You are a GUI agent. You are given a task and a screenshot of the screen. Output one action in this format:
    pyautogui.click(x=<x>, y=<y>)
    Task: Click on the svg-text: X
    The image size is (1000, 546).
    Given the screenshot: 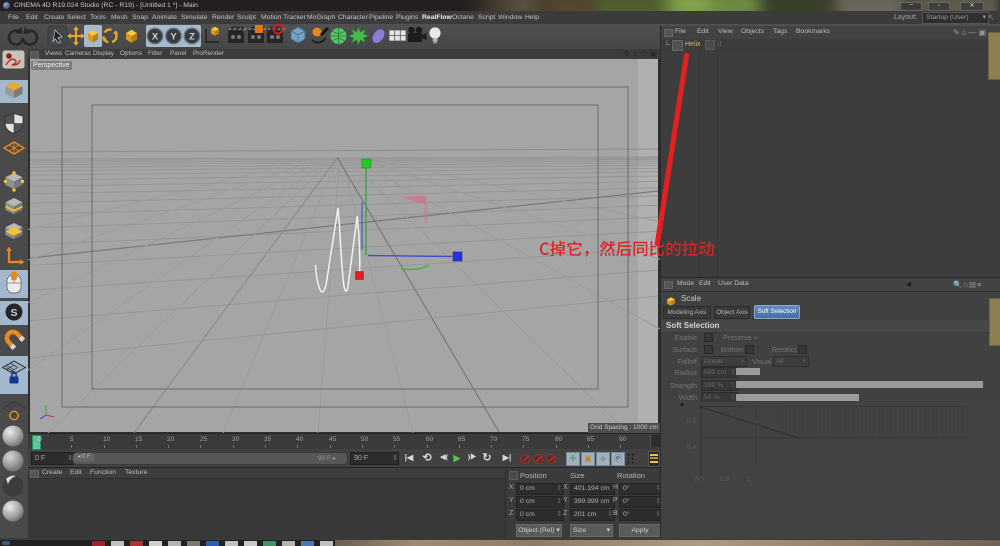 What is the action you would take?
    pyautogui.click(x=155, y=36)
    